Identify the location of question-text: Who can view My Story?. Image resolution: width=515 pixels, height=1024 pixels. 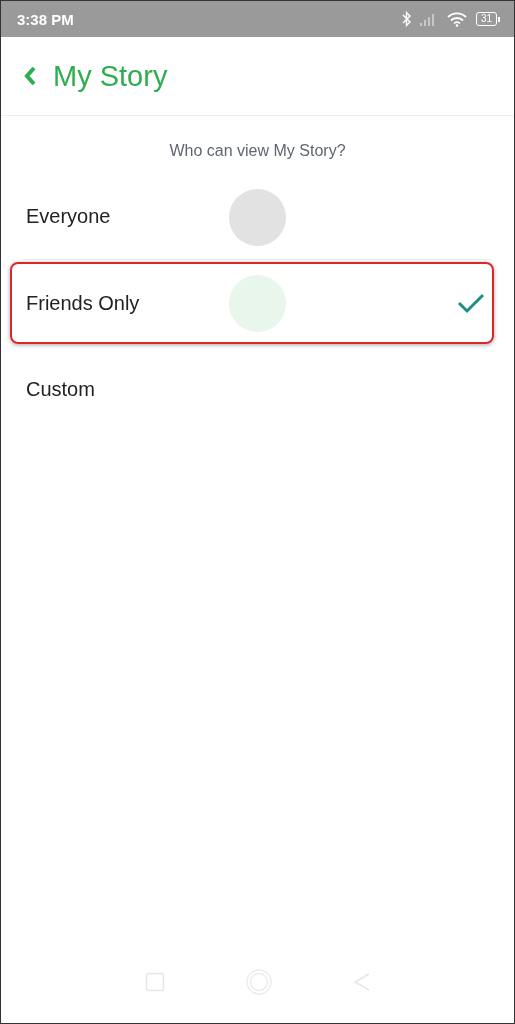
(257, 151).